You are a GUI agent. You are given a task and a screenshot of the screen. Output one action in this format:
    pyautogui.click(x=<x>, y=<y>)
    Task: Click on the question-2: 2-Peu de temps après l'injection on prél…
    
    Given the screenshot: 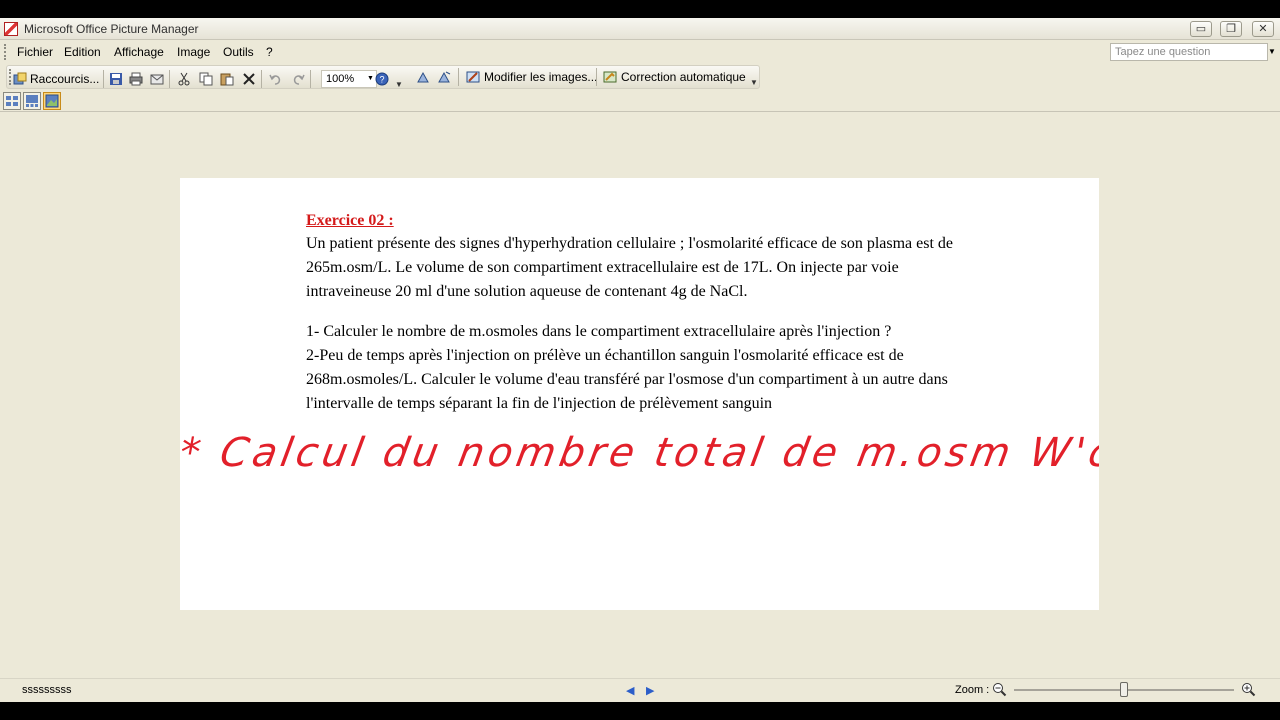 What is the action you would take?
    pyautogui.click(x=627, y=379)
    